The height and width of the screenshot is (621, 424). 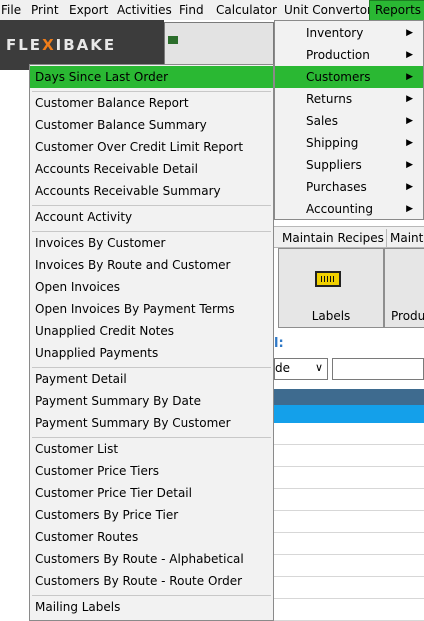 What do you see at coordinates (151, 559) in the screenshot?
I see `customers-item-by-route-alpha: Customers By Route - Alphabetical` at bounding box center [151, 559].